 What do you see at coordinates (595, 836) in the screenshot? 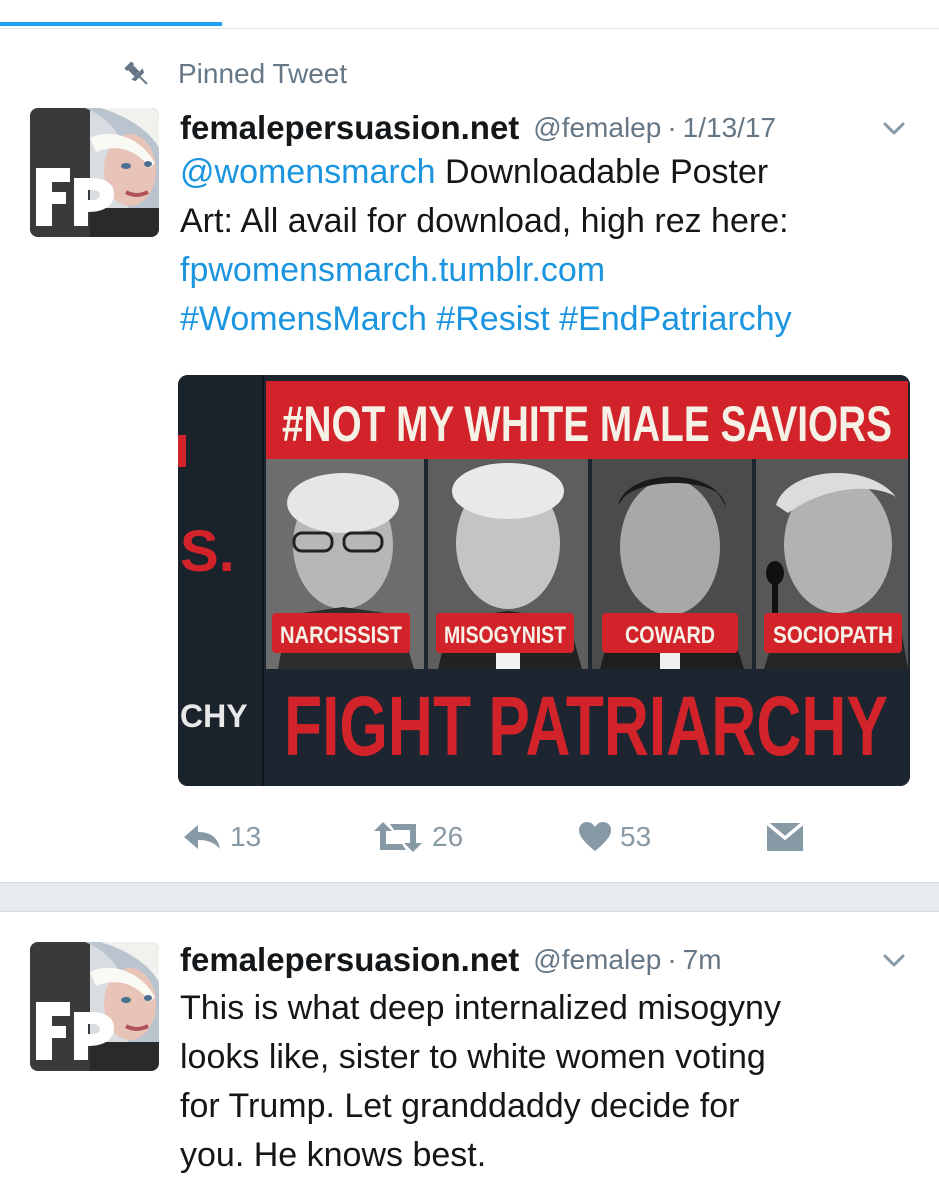
I see `heart-icon` at bounding box center [595, 836].